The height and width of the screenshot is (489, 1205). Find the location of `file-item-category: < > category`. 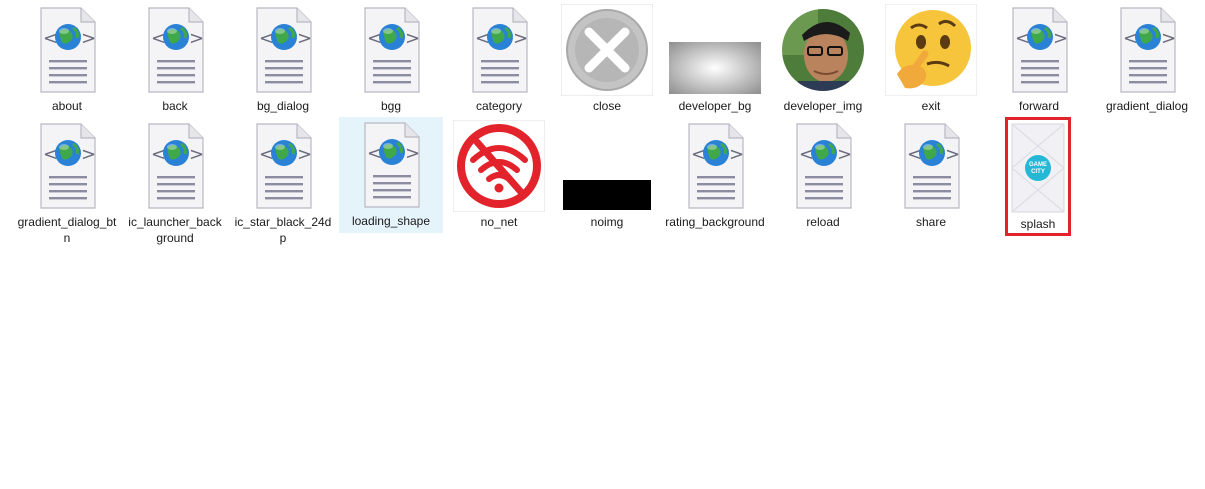

file-item-category: < > category is located at coordinates (499, 58).